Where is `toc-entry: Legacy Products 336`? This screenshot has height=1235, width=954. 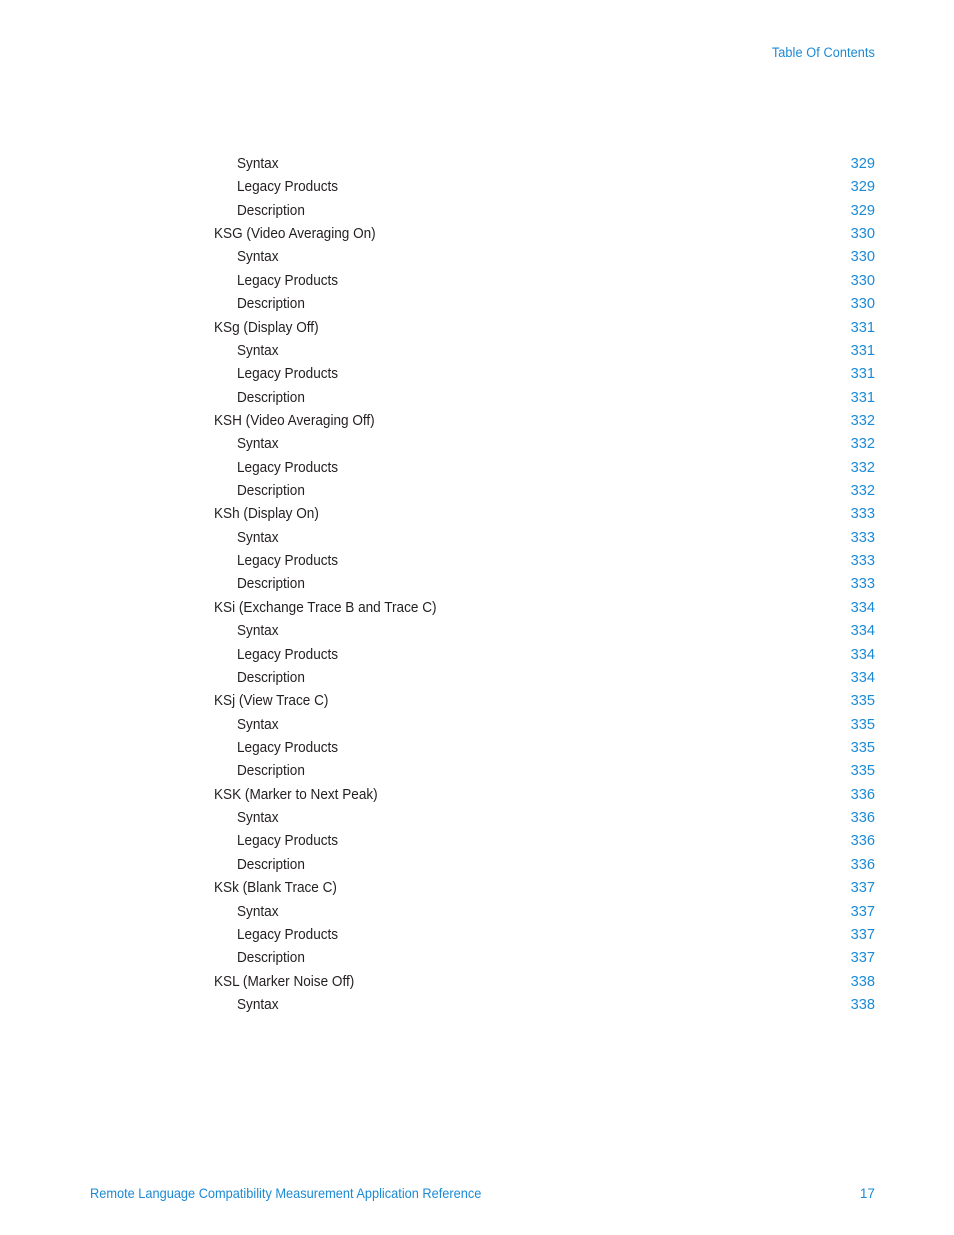
toc-entry: Legacy Products 336 is located at coordinates (477, 842).